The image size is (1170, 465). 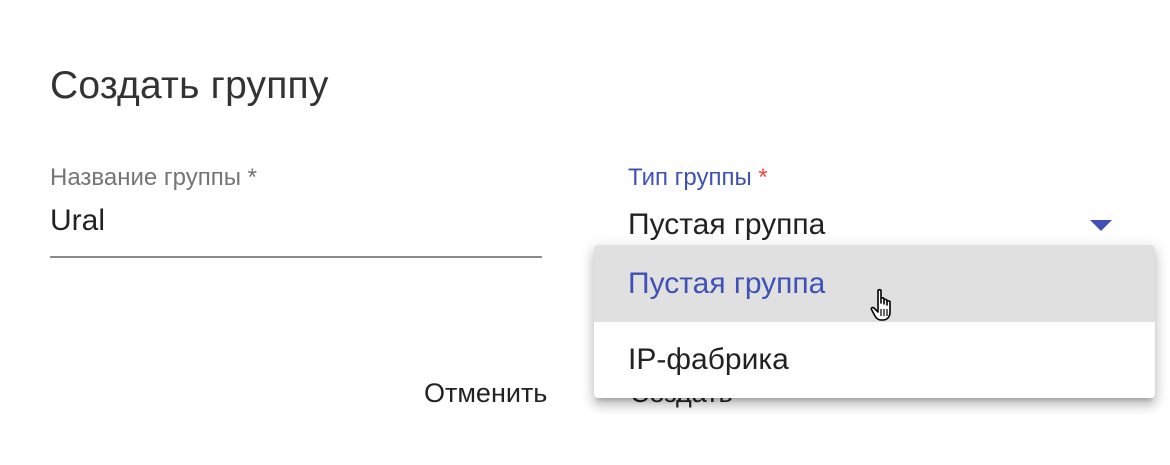 What do you see at coordinates (874, 360) in the screenshot?
I see `menu-option-ip-fabric: IP-фабрика` at bounding box center [874, 360].